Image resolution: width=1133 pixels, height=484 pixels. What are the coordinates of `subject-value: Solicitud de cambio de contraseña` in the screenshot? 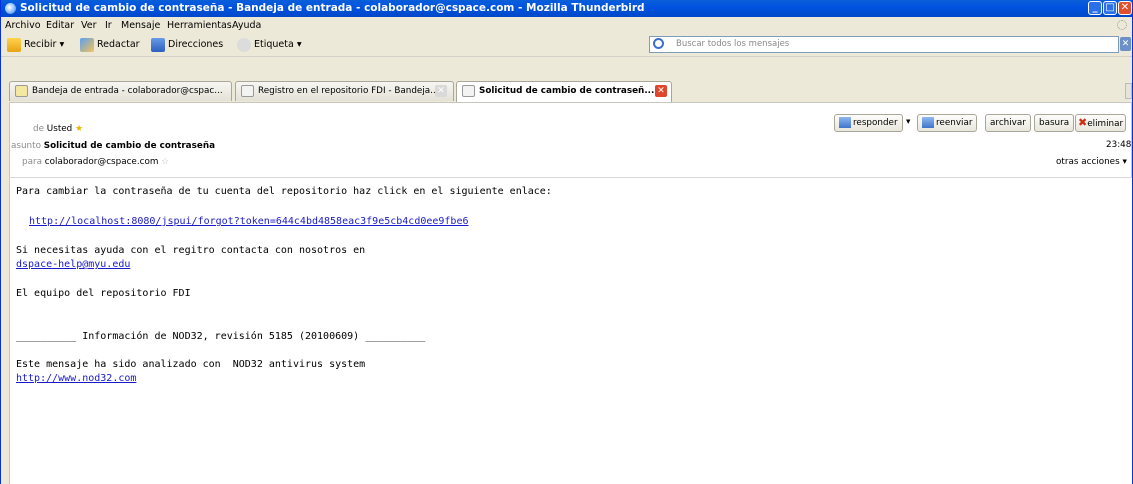 It's located at (129, 146).